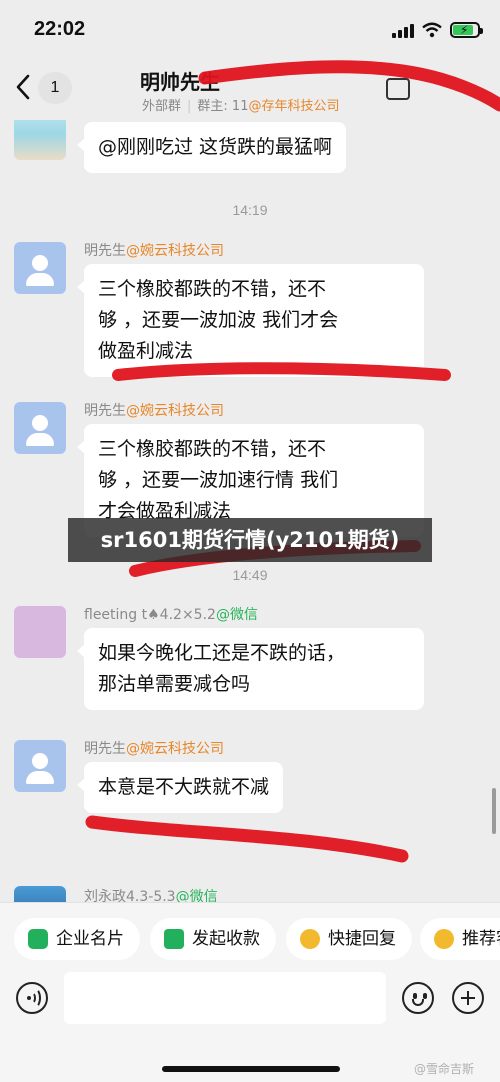 Image resolution: width=500 pixels, height=1082 pixels. Describe the element at coordinates (225, 998) in the screenshot. I see `message-input` at that location.